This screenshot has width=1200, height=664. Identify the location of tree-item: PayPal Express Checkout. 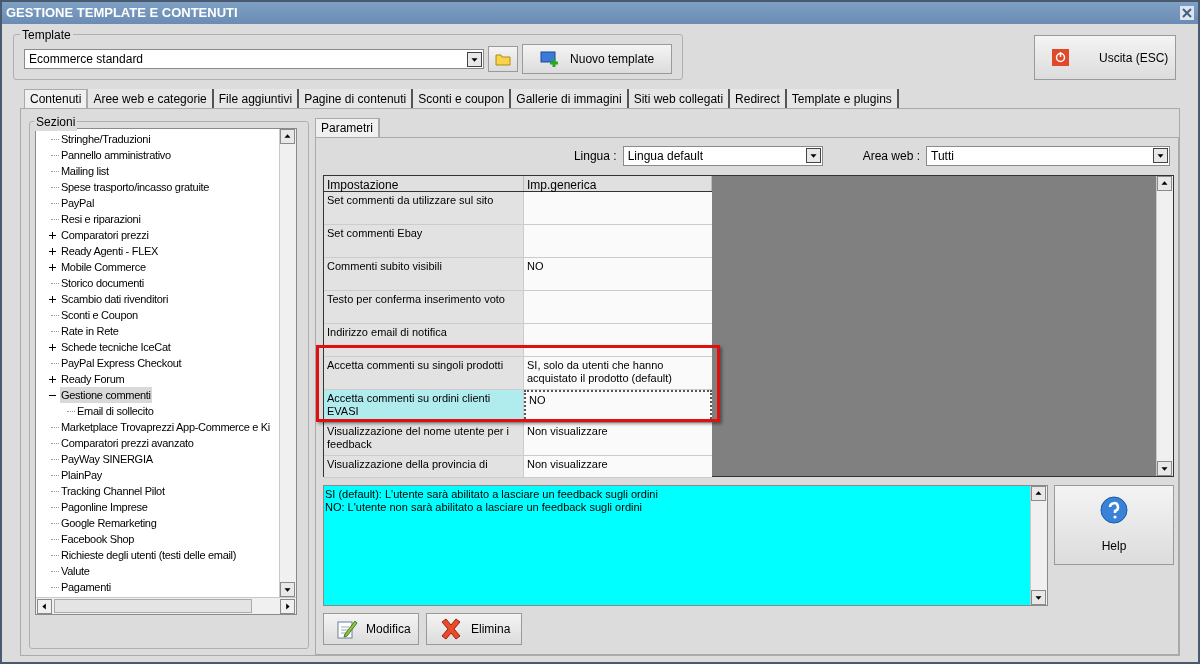
(121, 363).